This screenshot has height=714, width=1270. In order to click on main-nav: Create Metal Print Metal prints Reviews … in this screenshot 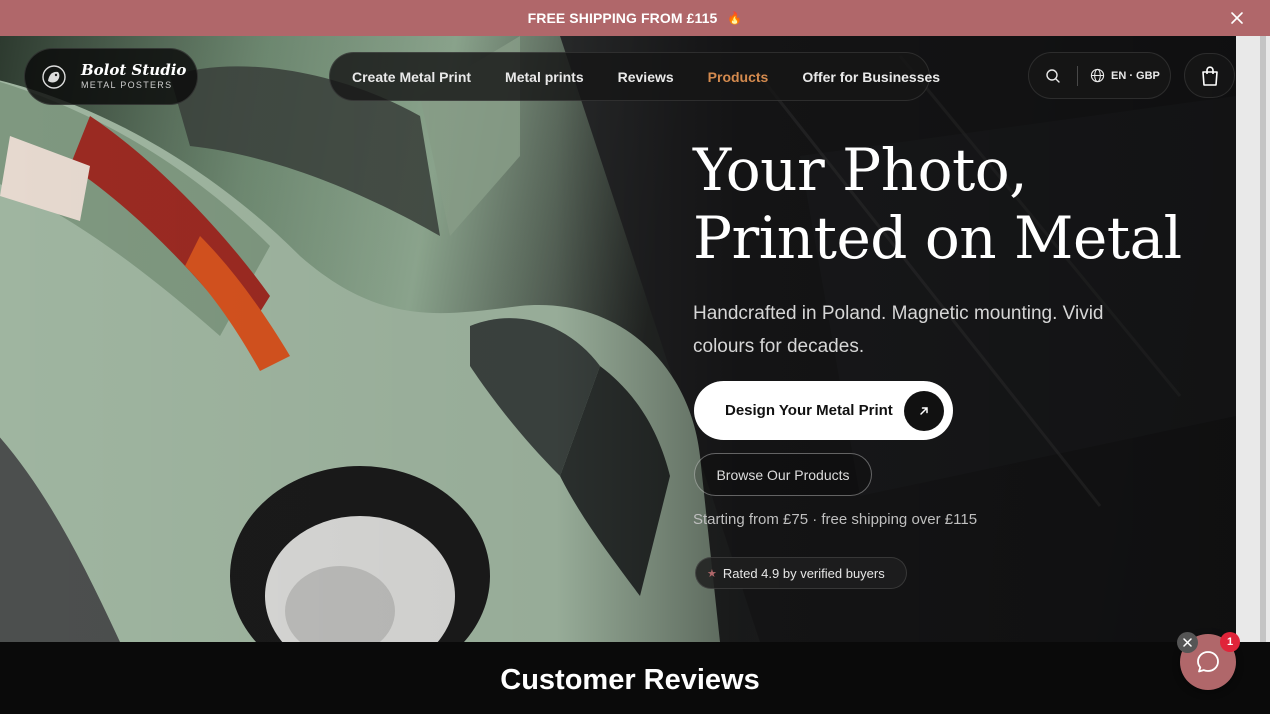, I will do `click(634, 76)`.